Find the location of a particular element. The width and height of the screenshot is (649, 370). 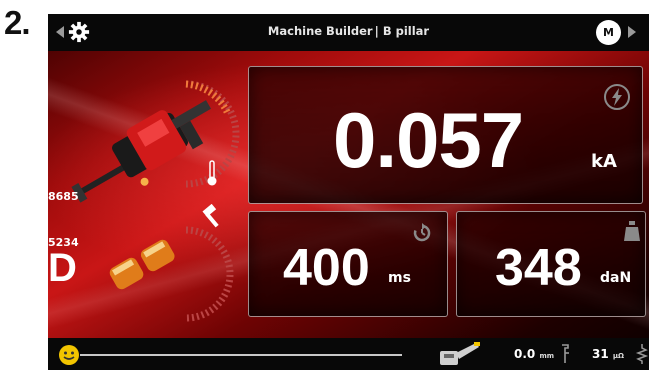

force-value: 348 is located at coordinates (538, 268).